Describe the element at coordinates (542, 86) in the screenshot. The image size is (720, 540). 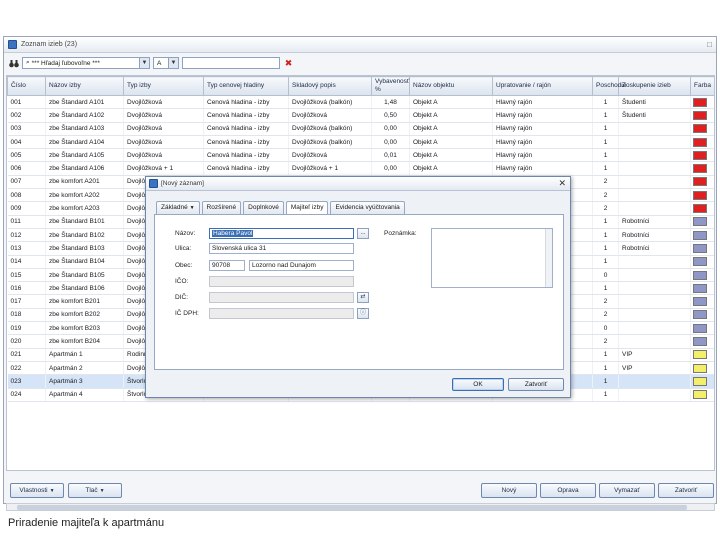
I see `column-header: Upratovanie / rajón` at that location.